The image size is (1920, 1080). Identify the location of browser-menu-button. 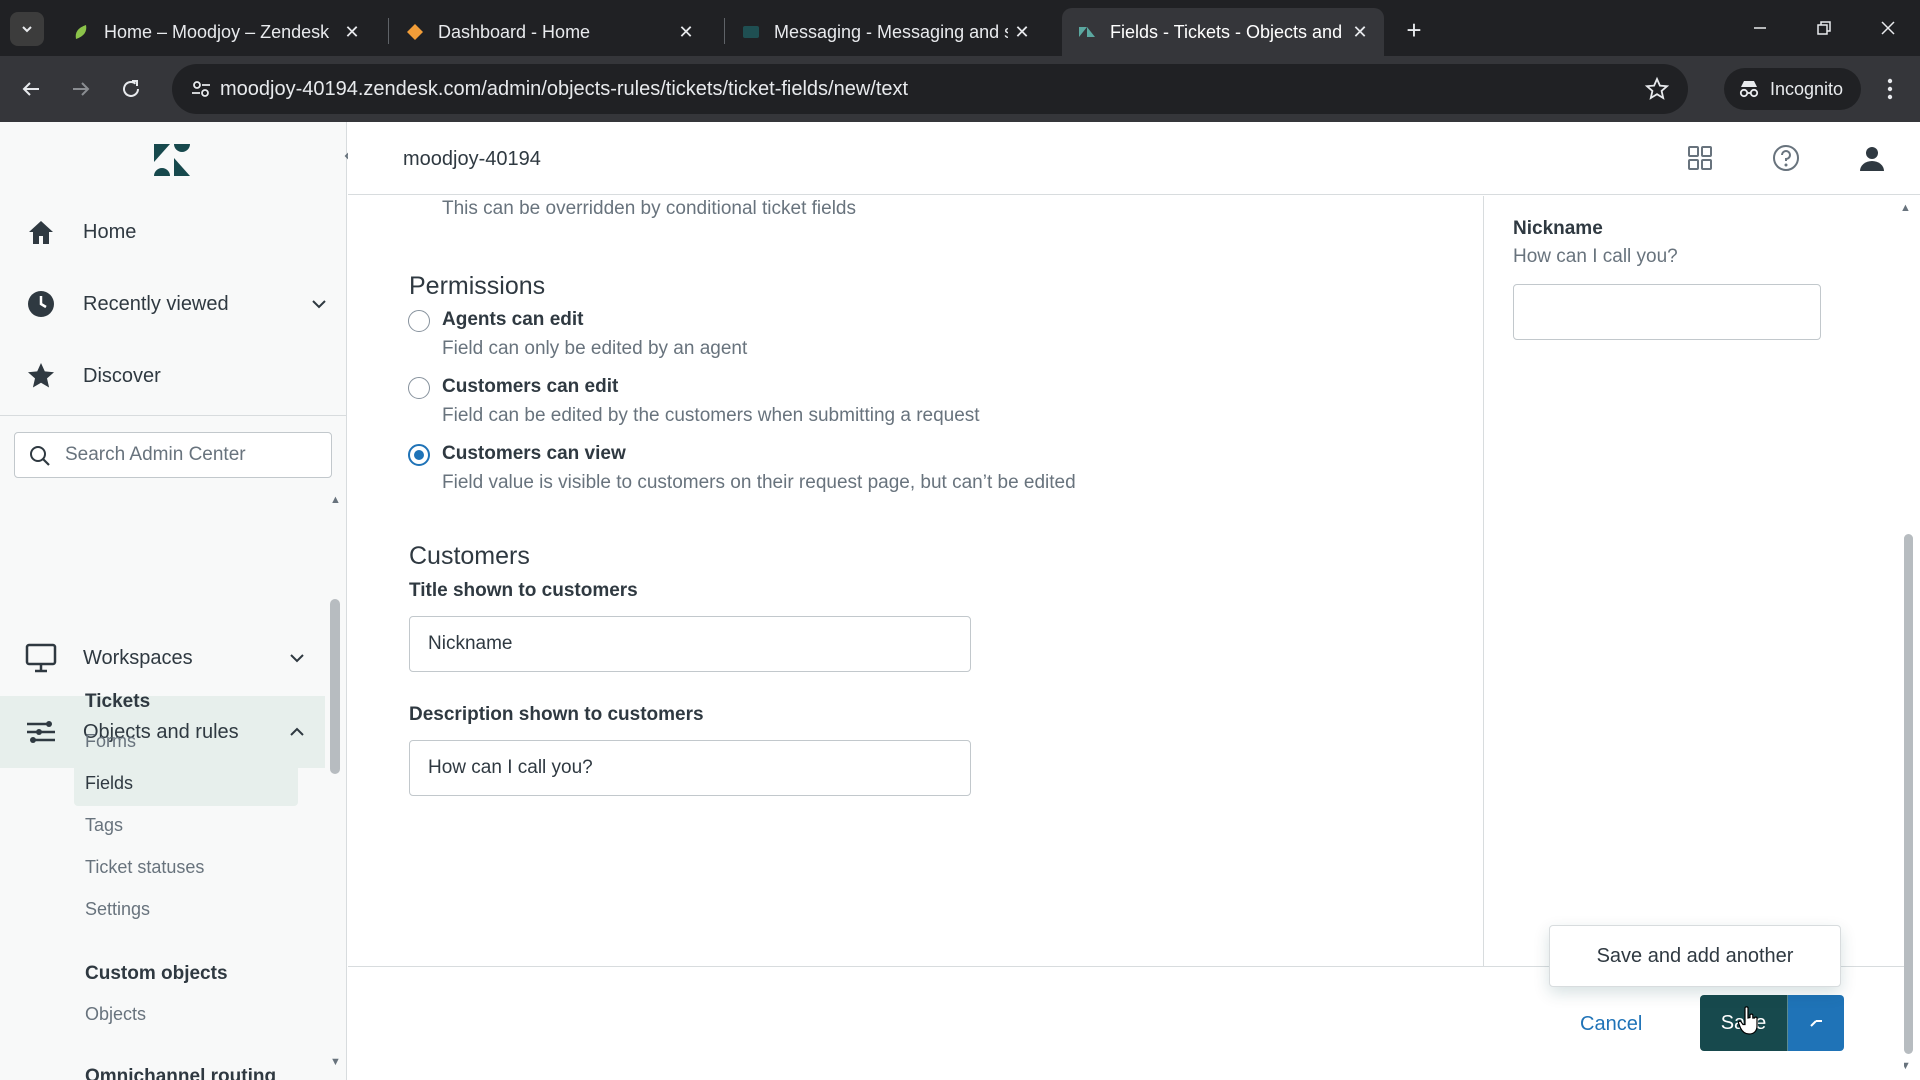
(1890, 89).